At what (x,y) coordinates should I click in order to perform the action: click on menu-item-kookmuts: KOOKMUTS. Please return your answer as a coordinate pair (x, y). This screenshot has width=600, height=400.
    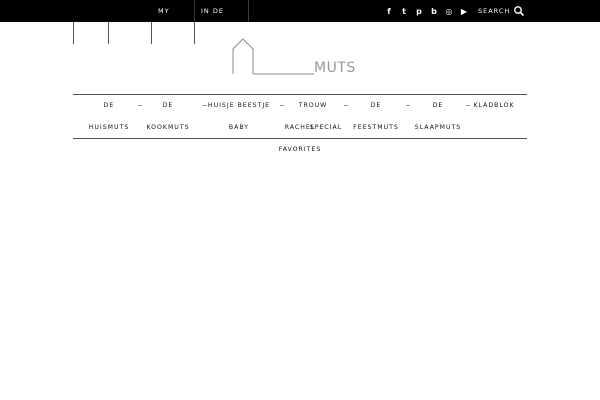
    Looking at the image, I should click on (167, 127).